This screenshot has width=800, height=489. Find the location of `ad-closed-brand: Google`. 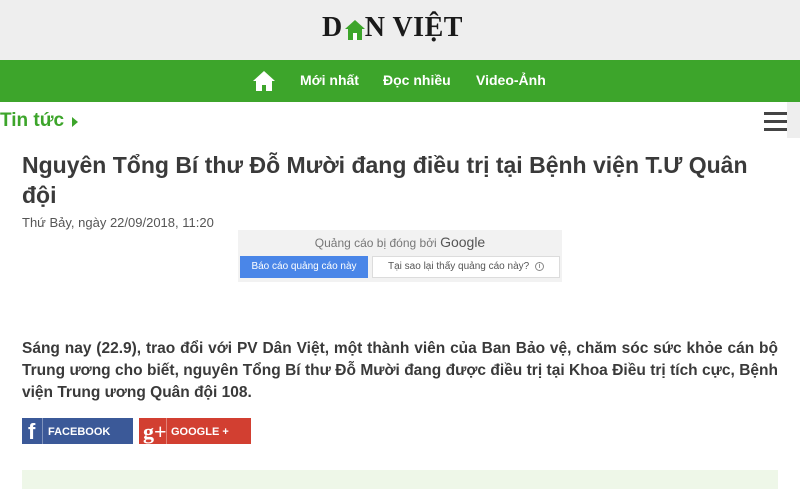

ad-closed-brand: Google is located at coordinates (463, 242).